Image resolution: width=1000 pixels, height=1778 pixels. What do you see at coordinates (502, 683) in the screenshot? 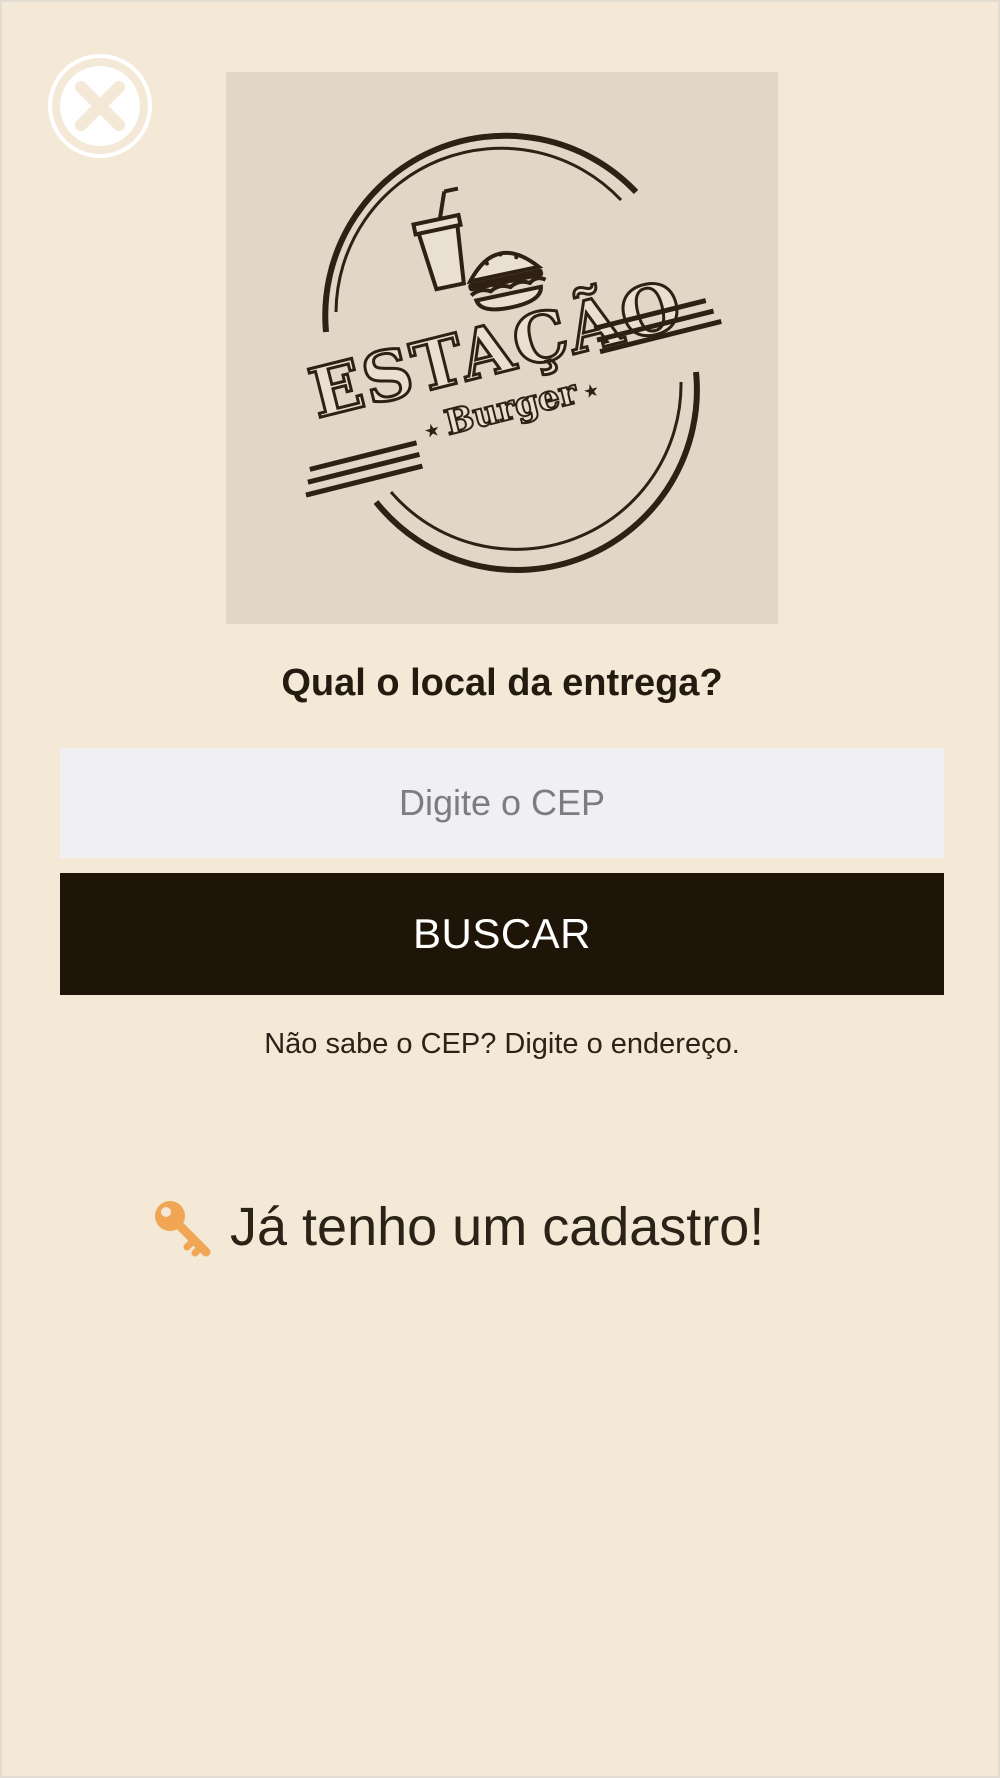
I see `delivery-question: Qual o local da entrega?` at bounding box center [502, 683].